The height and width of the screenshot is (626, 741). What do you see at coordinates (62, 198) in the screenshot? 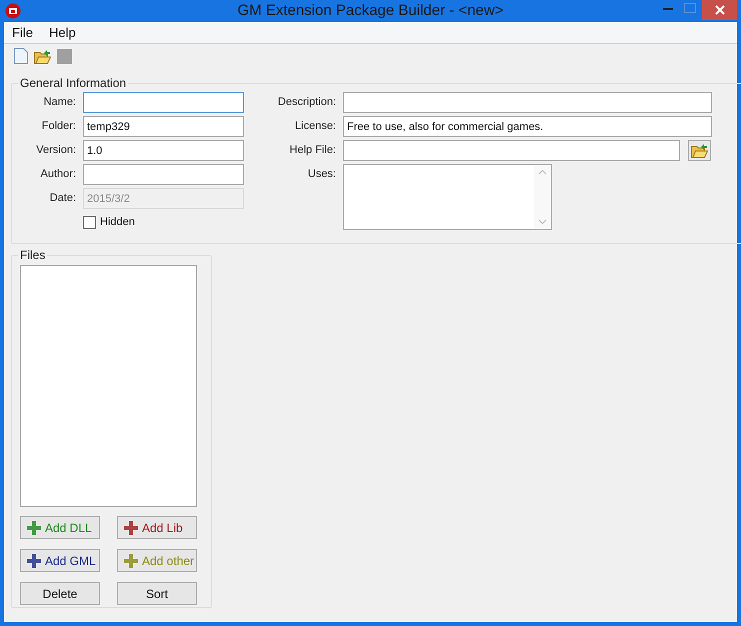
I see `field-label: Date:` at bounding box center [62, 198].